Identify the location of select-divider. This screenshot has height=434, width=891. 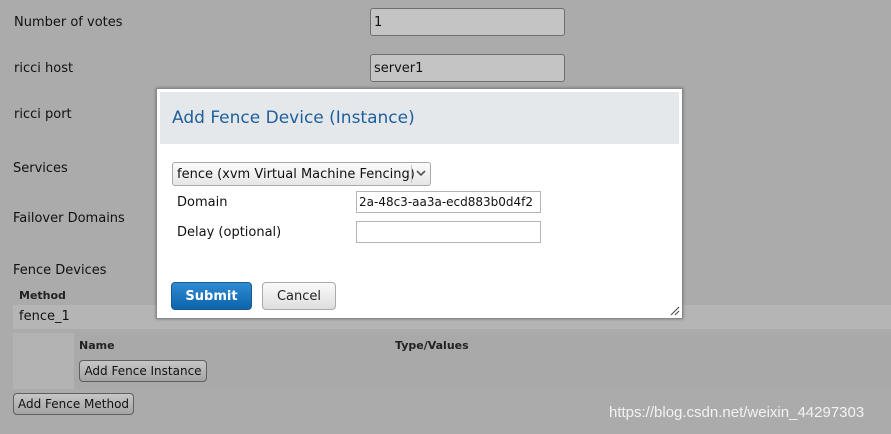
(411, 174).